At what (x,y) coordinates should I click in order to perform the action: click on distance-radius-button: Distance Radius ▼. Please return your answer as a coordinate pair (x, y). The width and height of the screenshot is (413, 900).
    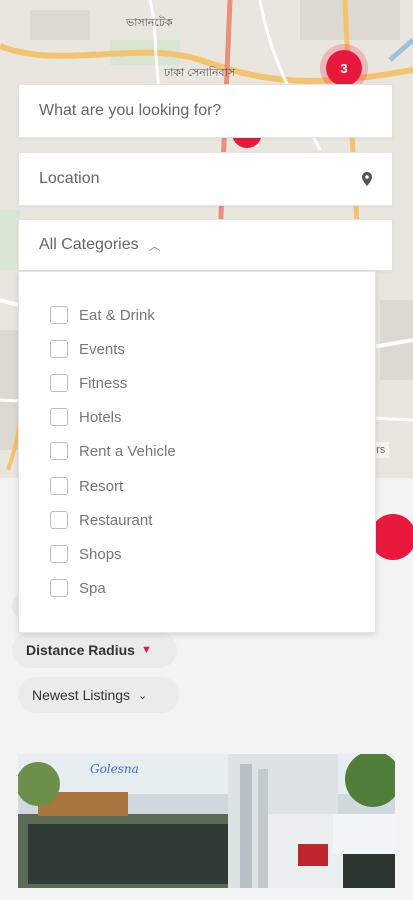
    Looking at the image, I should click on (94, 650).